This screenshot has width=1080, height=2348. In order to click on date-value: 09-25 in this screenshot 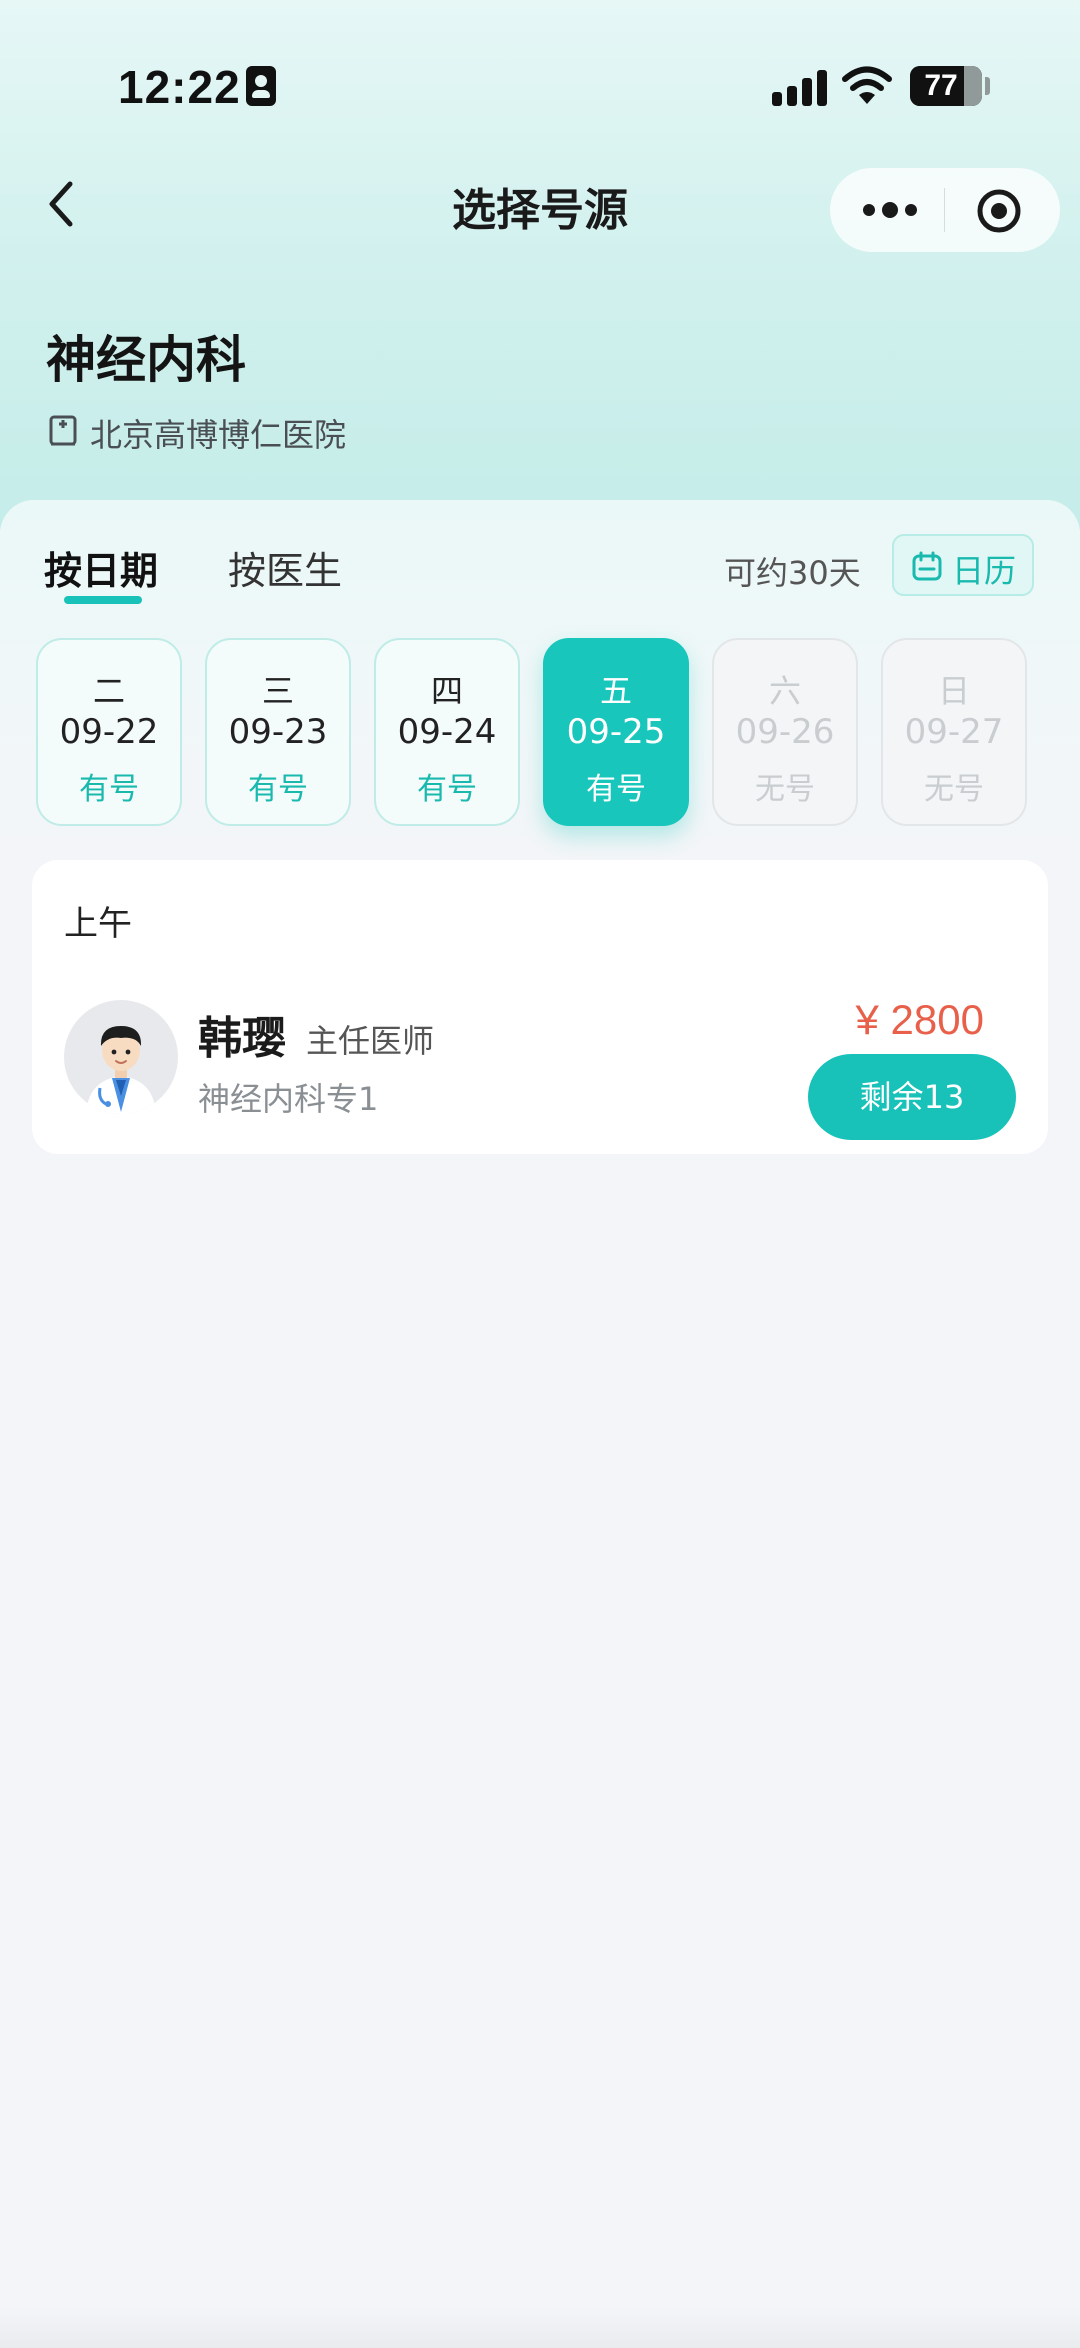, I will do `click(616, 732)`.